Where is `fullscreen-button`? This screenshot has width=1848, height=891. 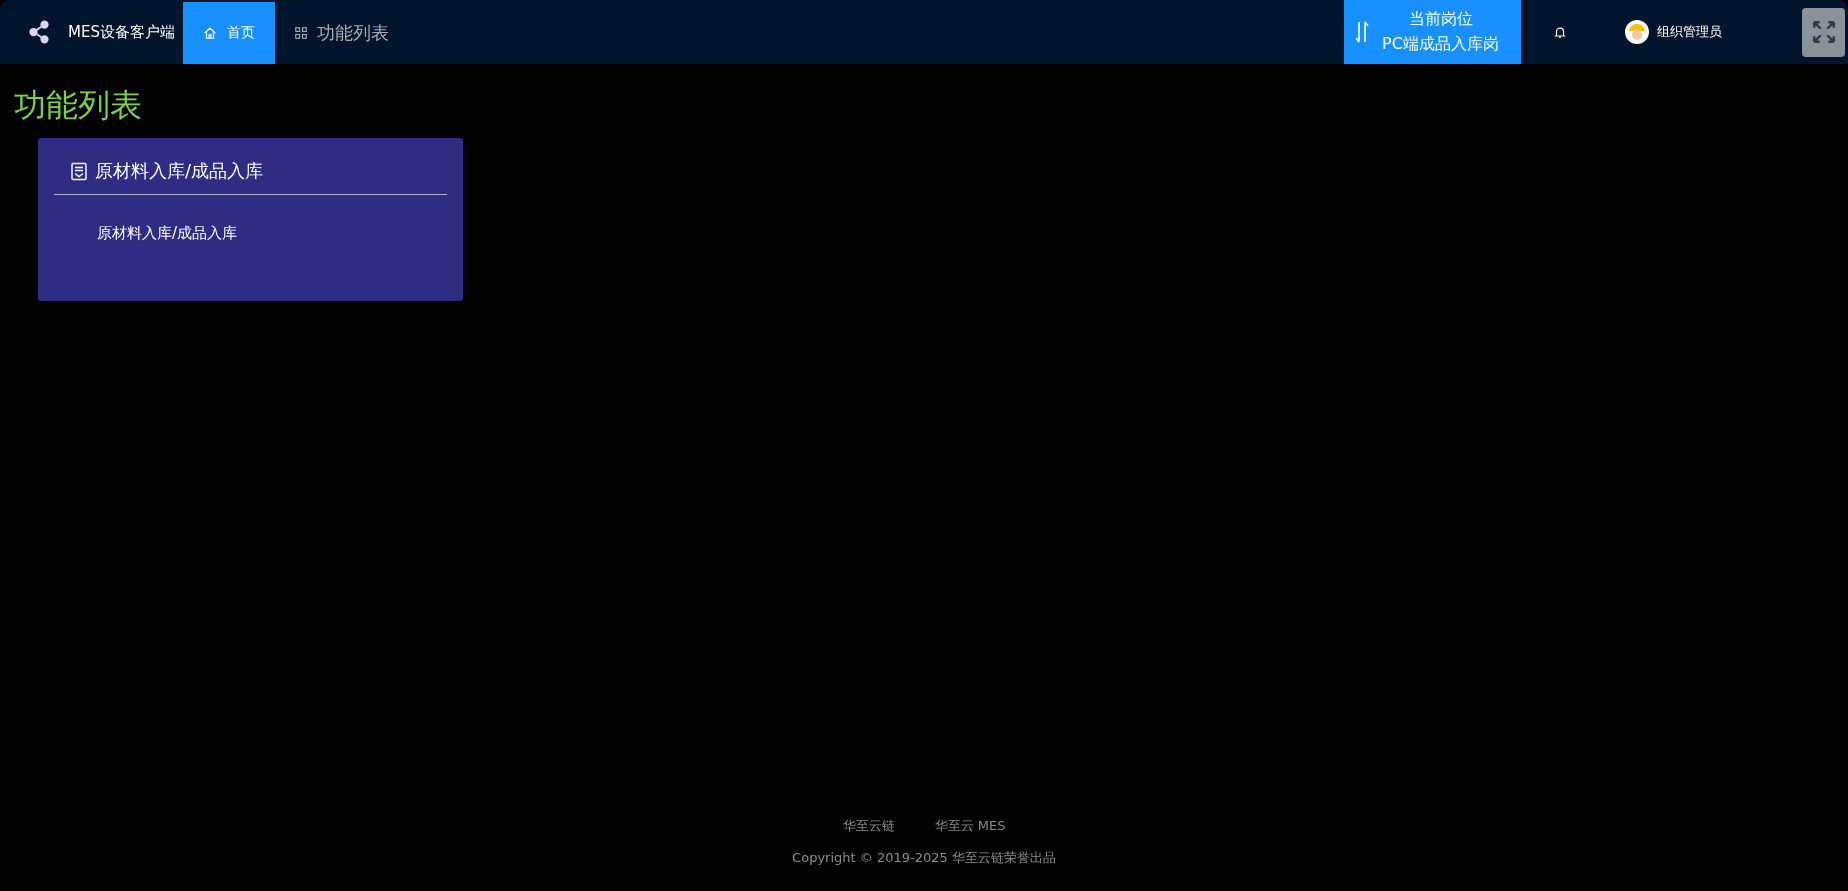
fullscreen-button is located at coordinates (1823, 32).